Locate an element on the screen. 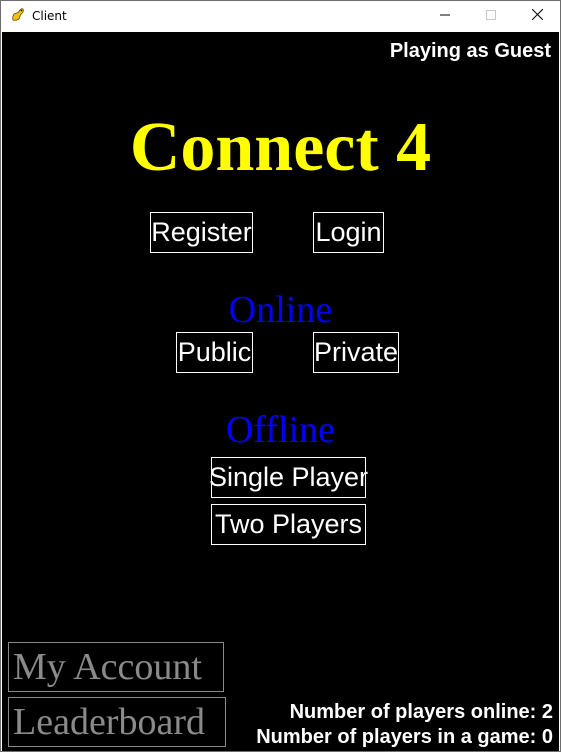  player-status: Playing as Guest is located at coordinates (470, 51).